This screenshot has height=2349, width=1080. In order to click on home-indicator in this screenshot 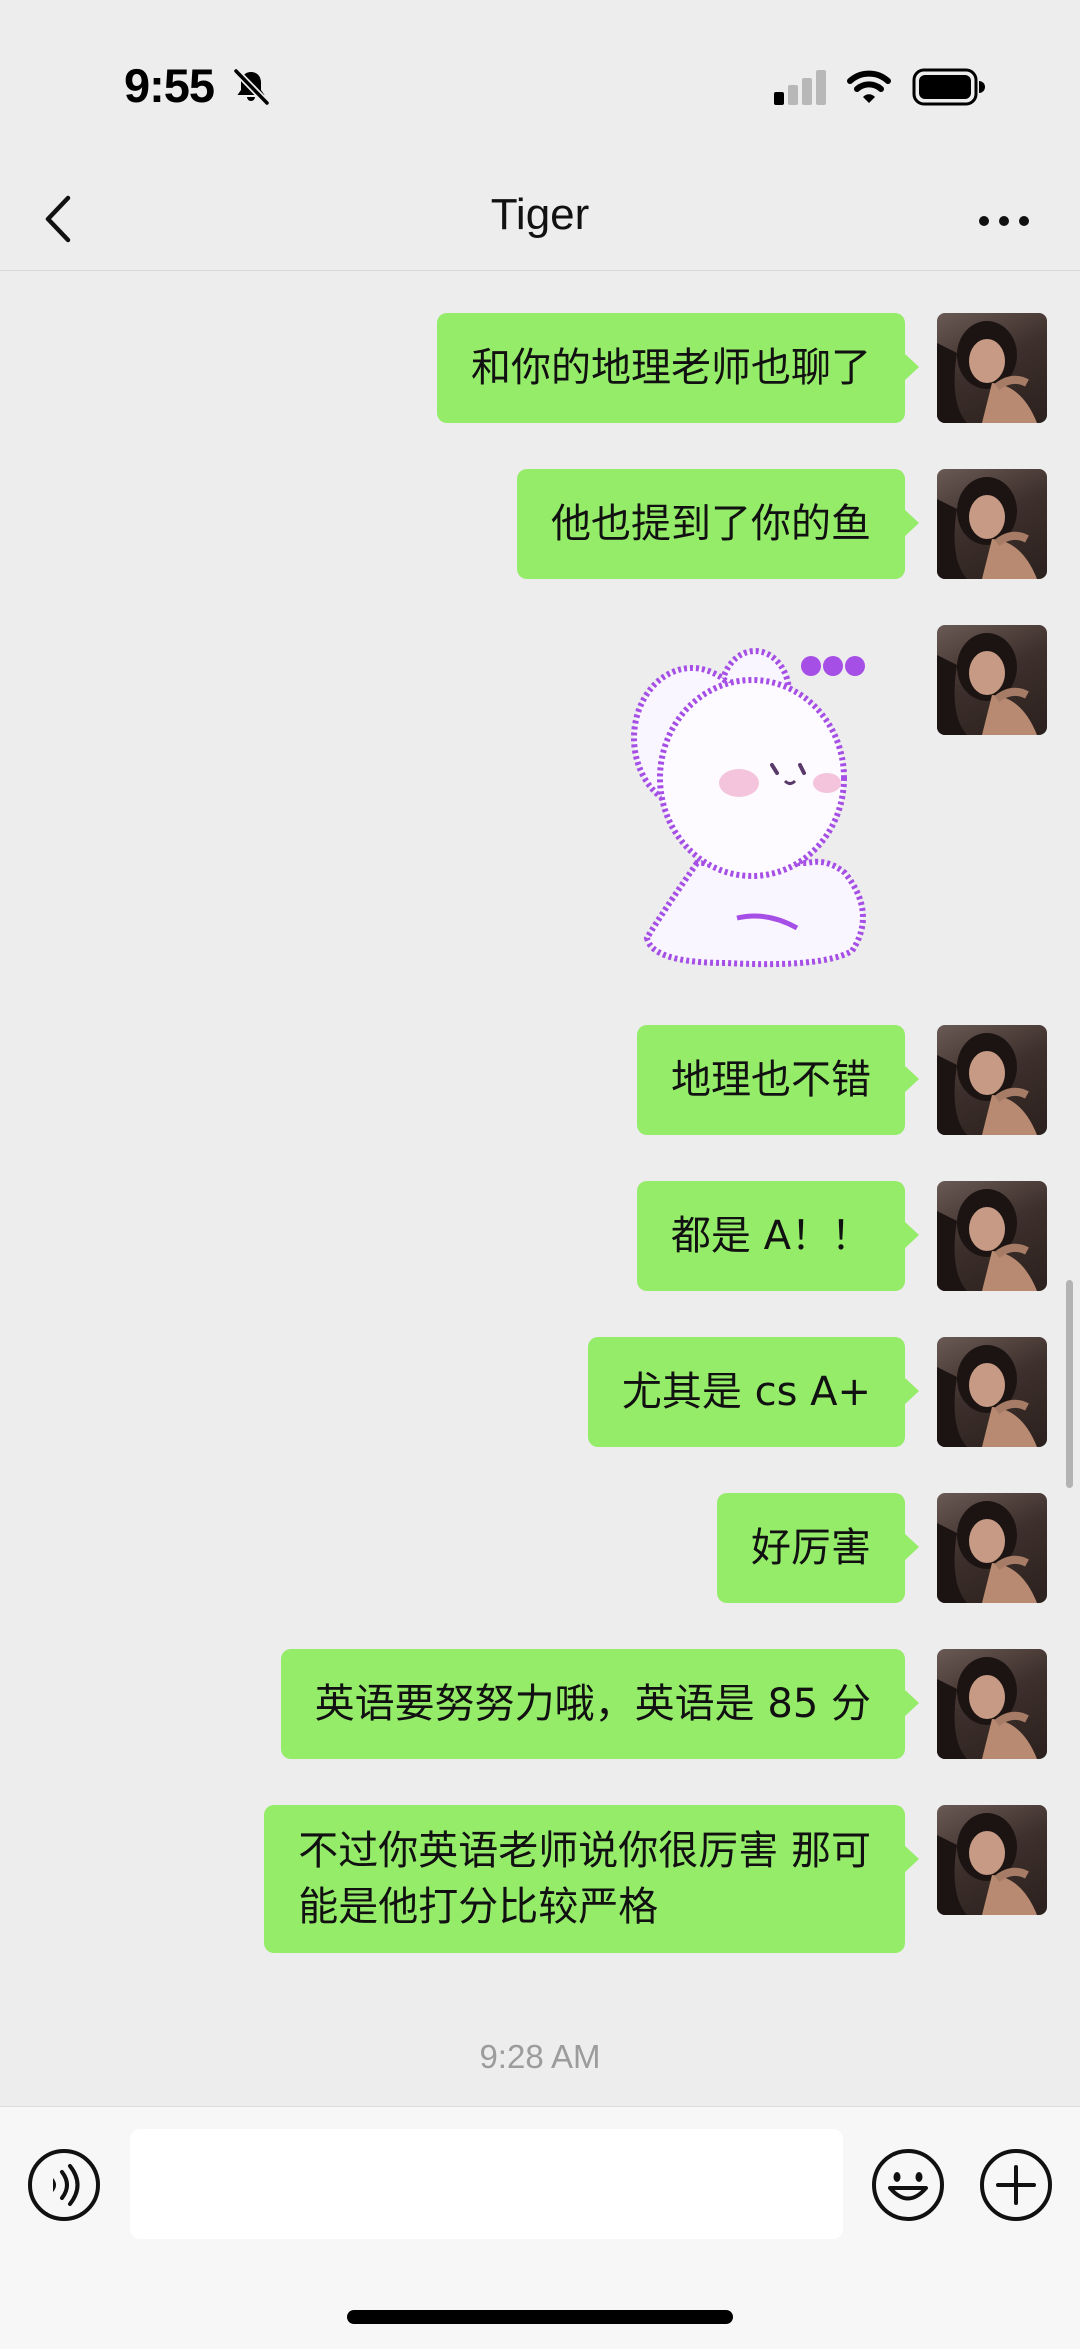, I will do `click(540, 2317)`.